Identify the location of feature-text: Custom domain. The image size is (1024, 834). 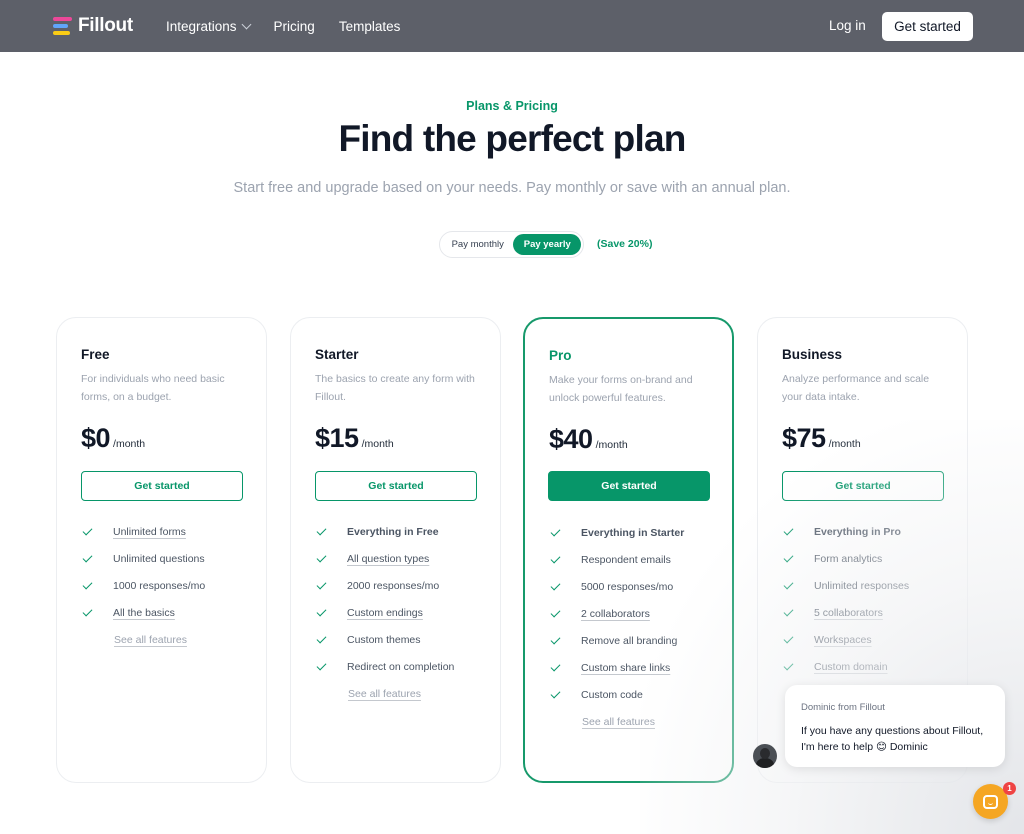
(851, 667).